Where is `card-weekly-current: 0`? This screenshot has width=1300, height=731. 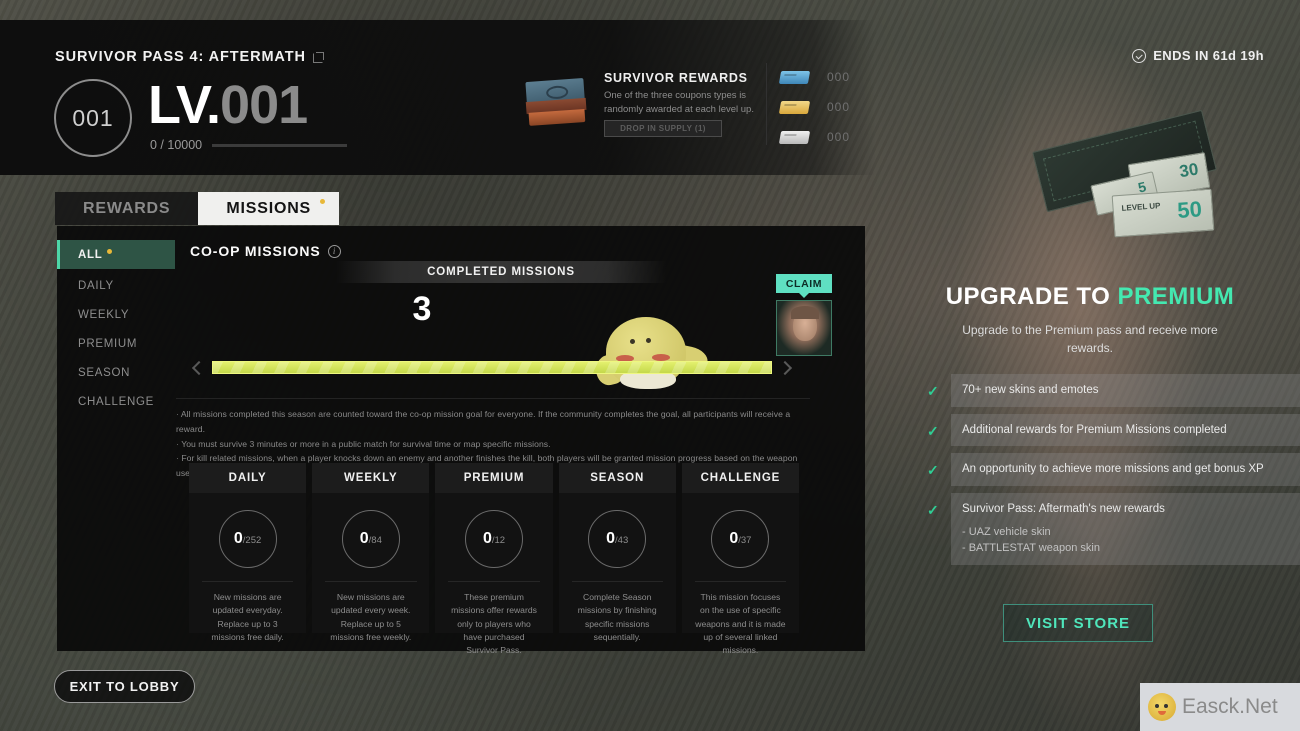
card-weekly-current: 0 is located at coordinates (364, 538).